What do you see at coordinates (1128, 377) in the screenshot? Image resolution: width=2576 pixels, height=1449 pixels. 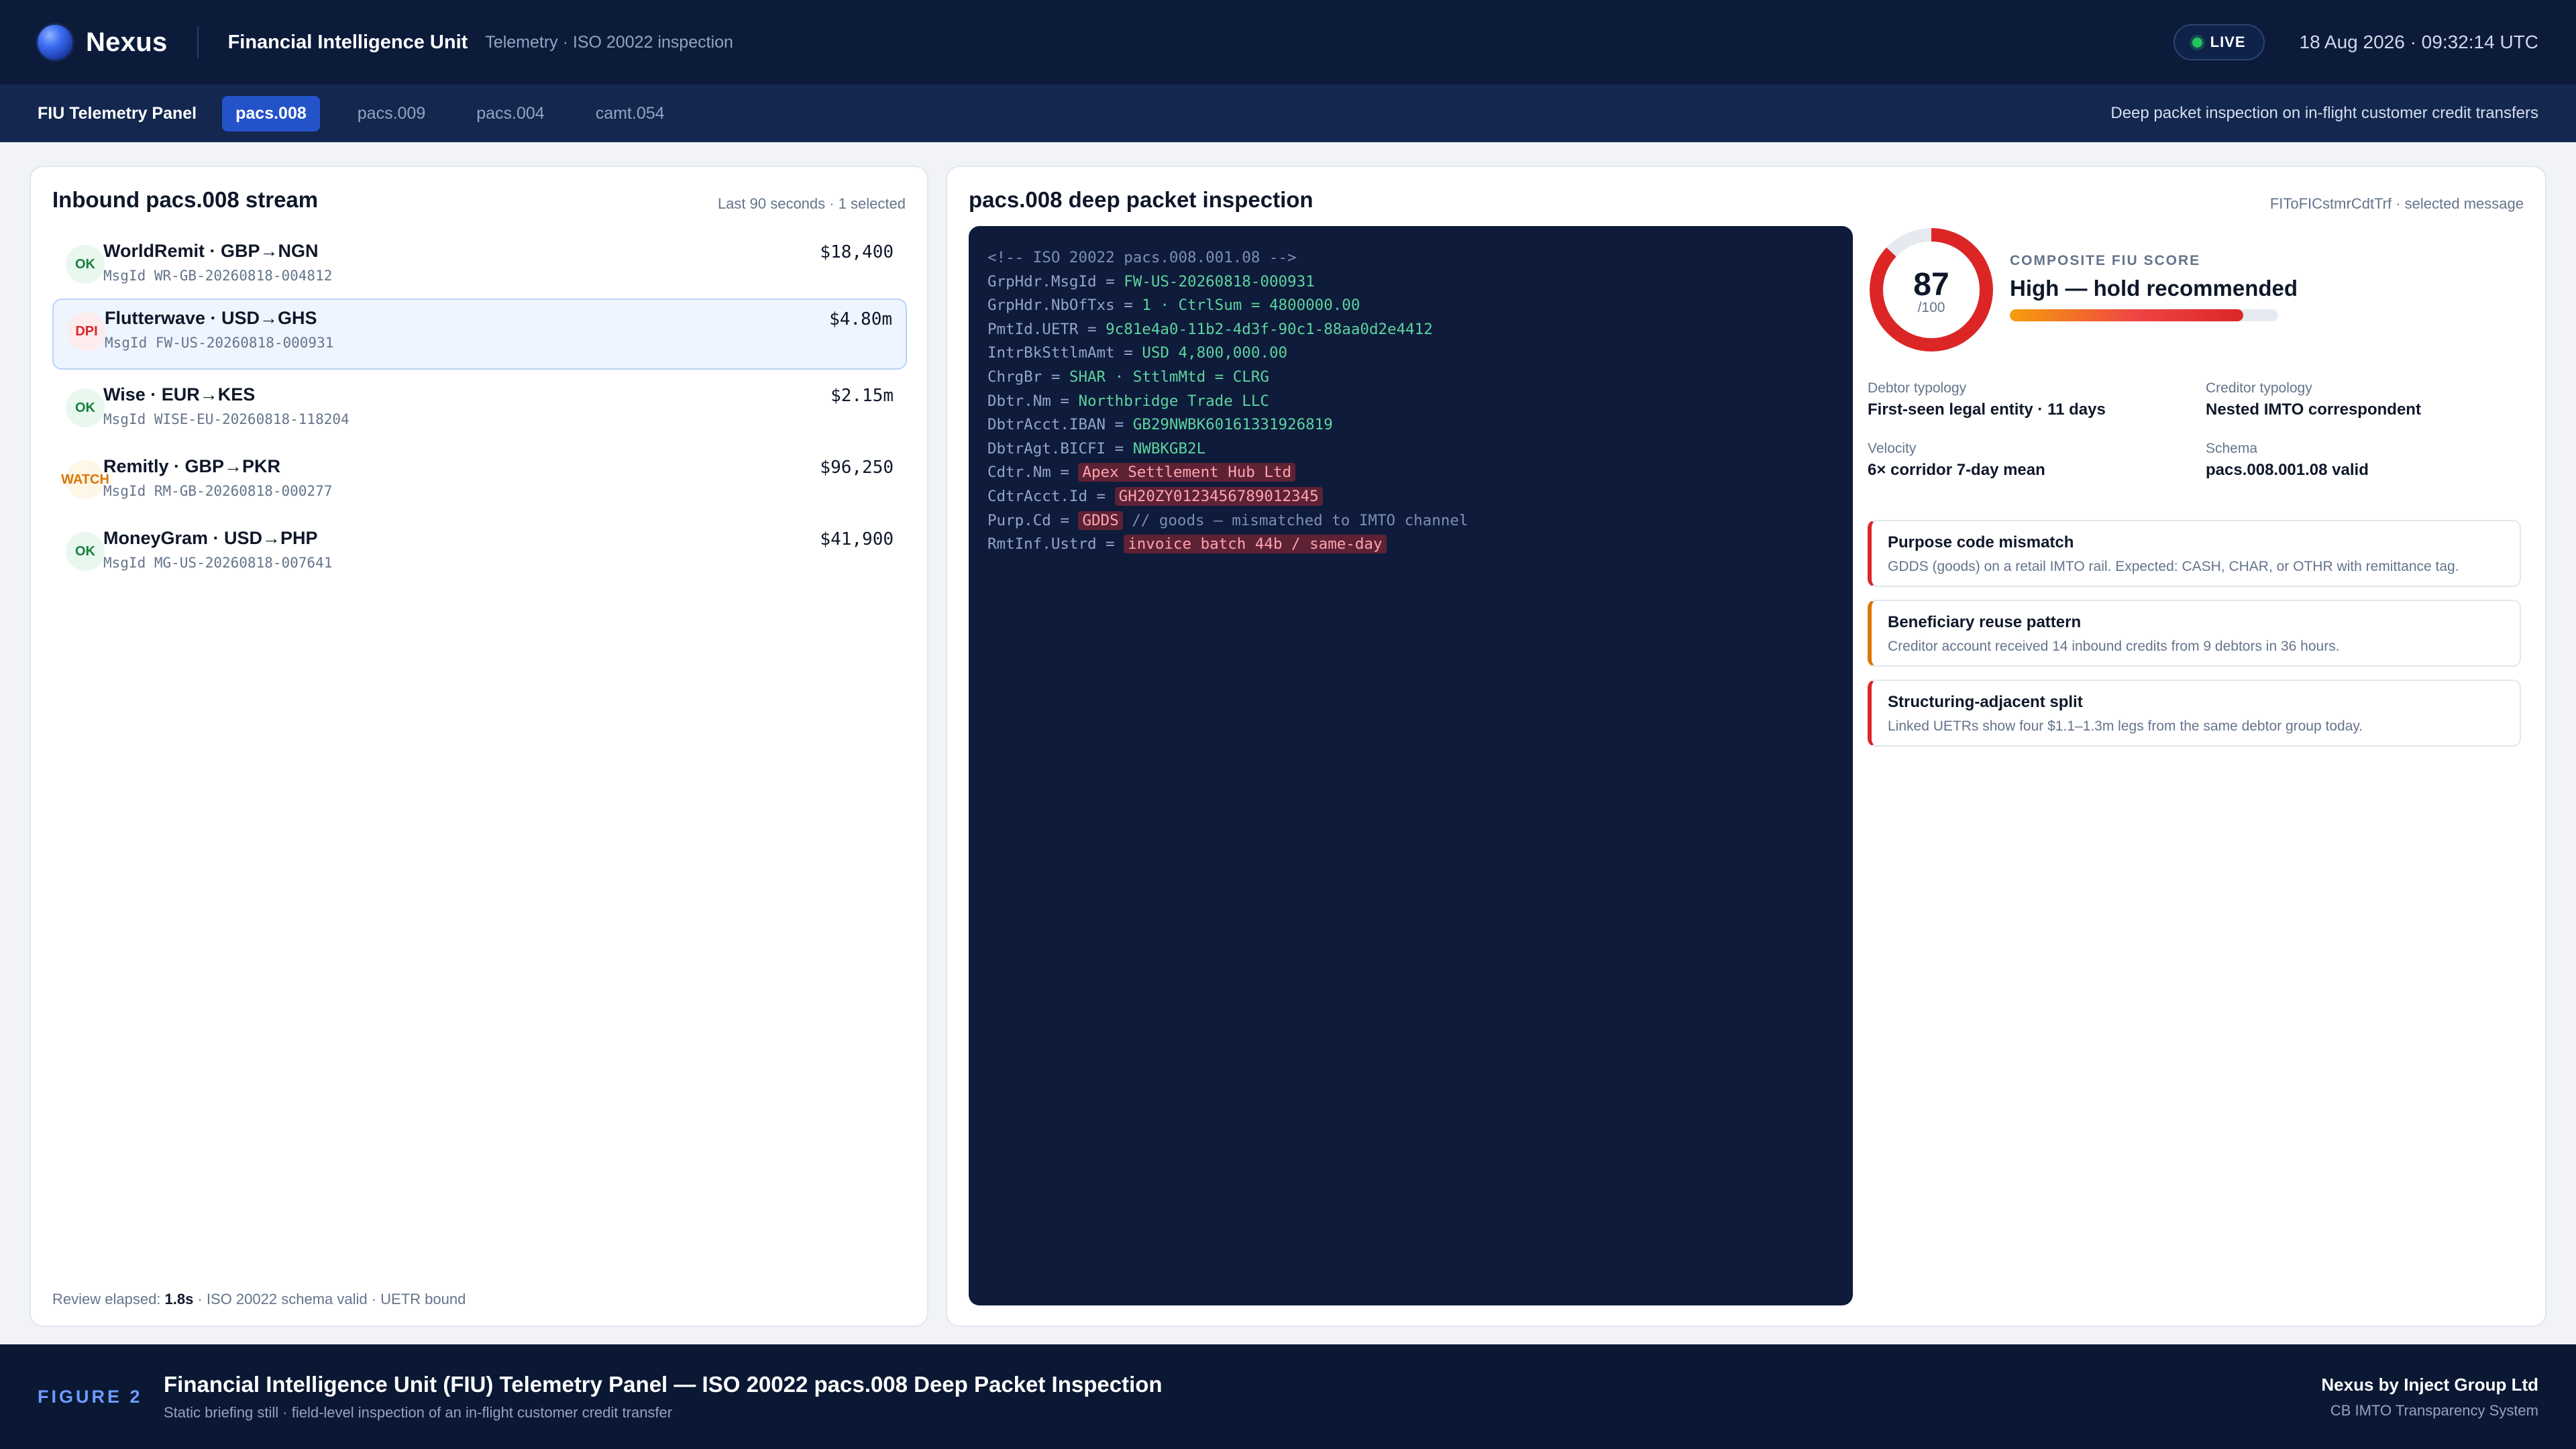 I see `code-line-charge-bearer: ChrgBr = SHAR · SttlmMtd = CLRG` at bounding box center [1128, 377].